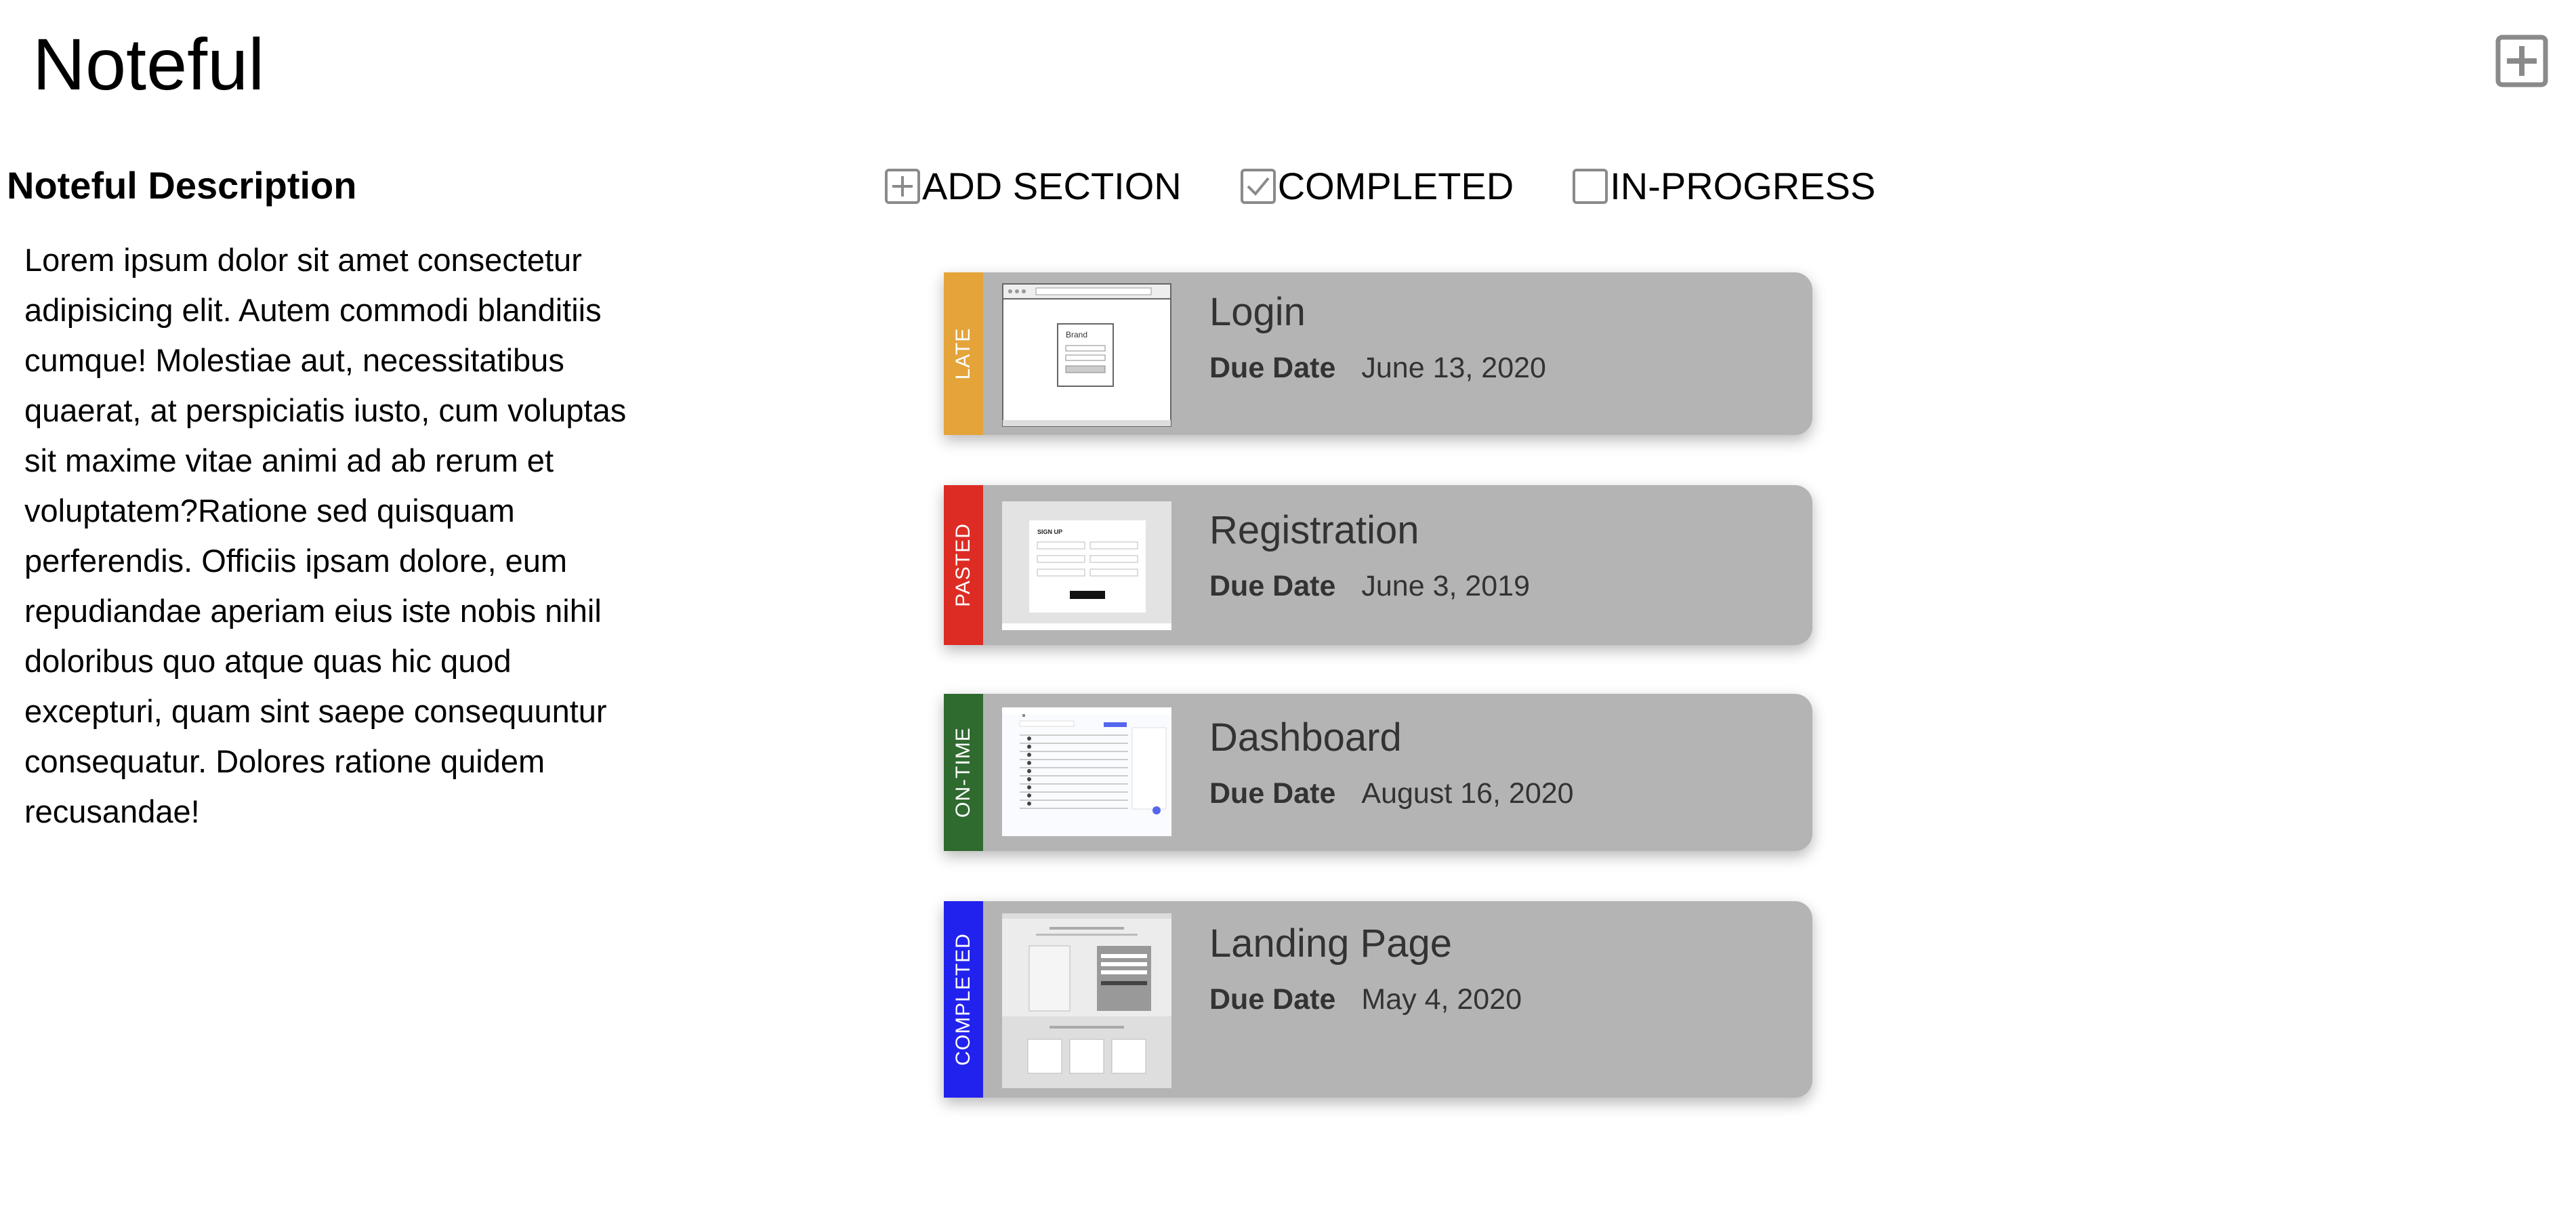 The width and height of the screenshot is (2576, 1223). What do you see at coordinates (1330, 943) in the screenshot?
I see `note-title: Landing Page` at bounding box center [1330, 943].